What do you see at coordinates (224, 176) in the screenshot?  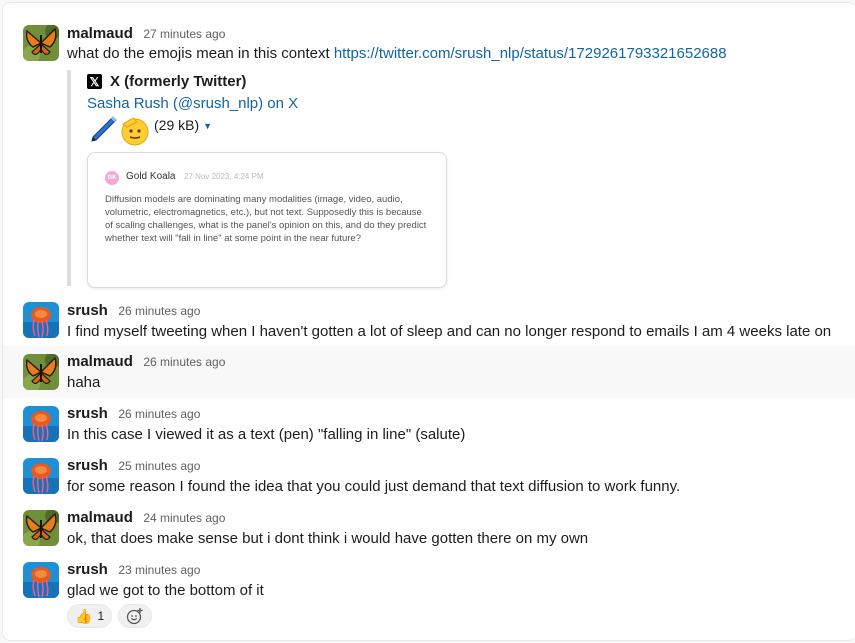 I see `card-date: 27 Nov 2023, 4:24 PM` at bounding box center [224, 176].